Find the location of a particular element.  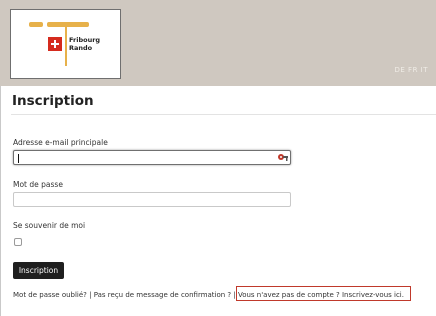

password-label: Mot de passe is located at coordinates (38, 184).